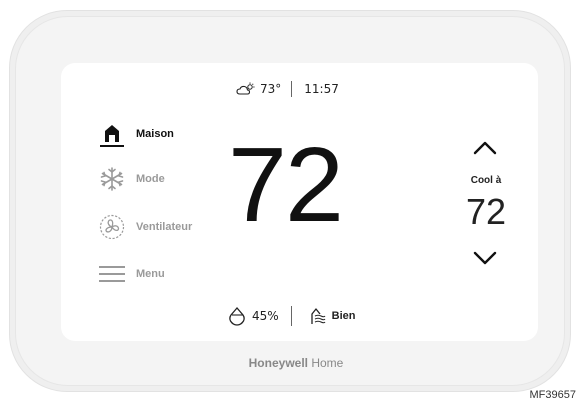 The width and height of the screenshot is (582, 405). What do you see at coordinates (150, 179) in the screenshot?
I see `nav-label-mode: Mode` at bounding box center [150, 179].